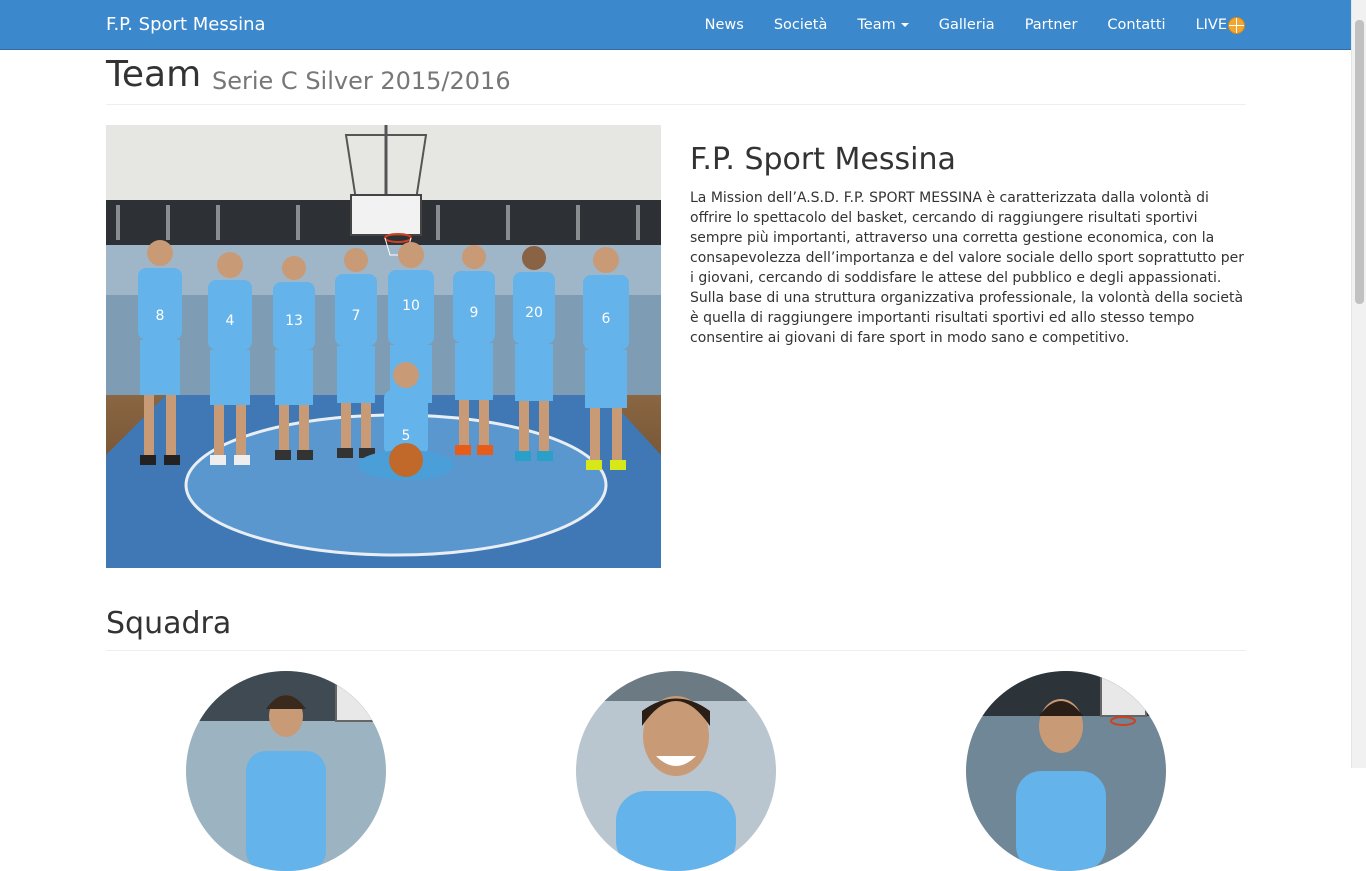 Image resolution: width=1366 pixels, height=871 pixels. I want to click on nav-contatti: Contatti, so click(1136, 25).